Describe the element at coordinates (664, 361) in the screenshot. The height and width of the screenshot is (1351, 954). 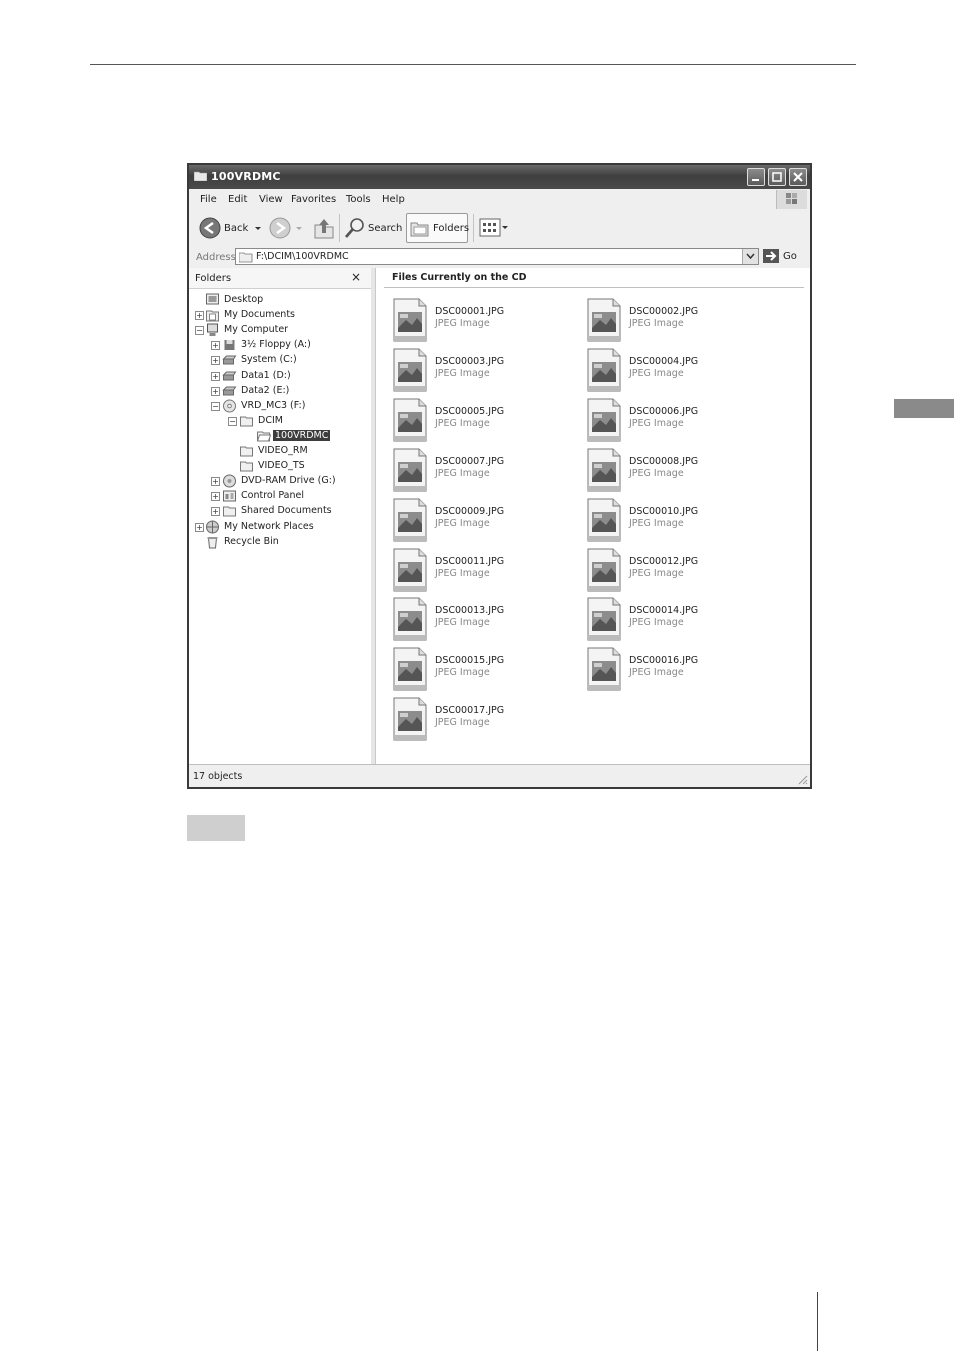
I see `file-name: DSC00004.JPG` at that location.